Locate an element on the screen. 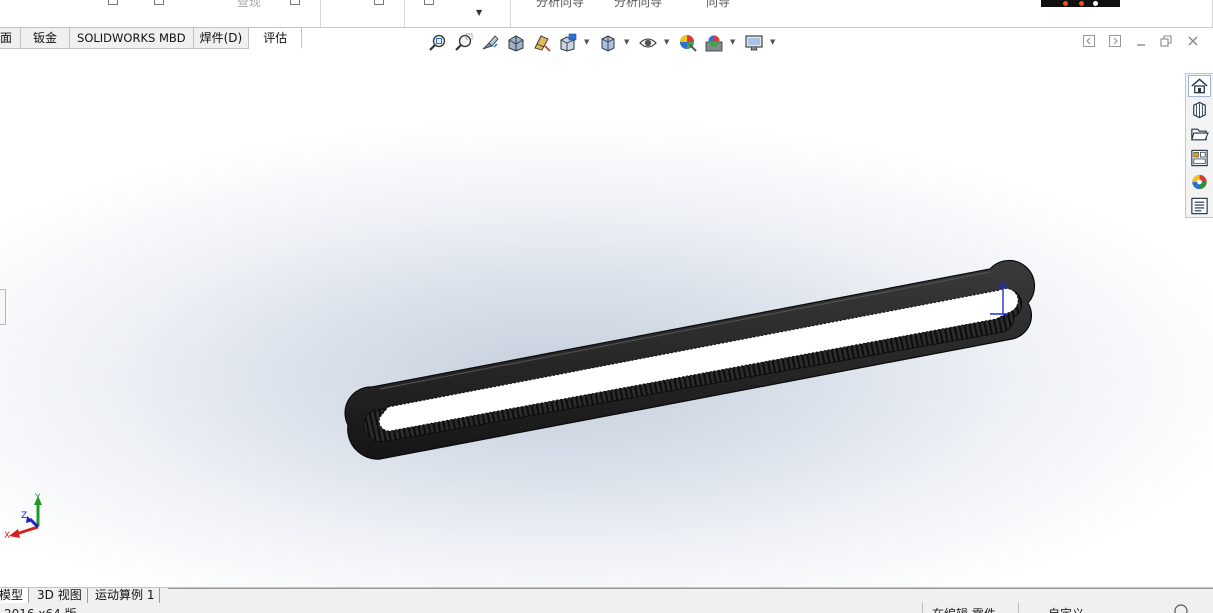  brand-logo is located at coordinates (1080, 3).